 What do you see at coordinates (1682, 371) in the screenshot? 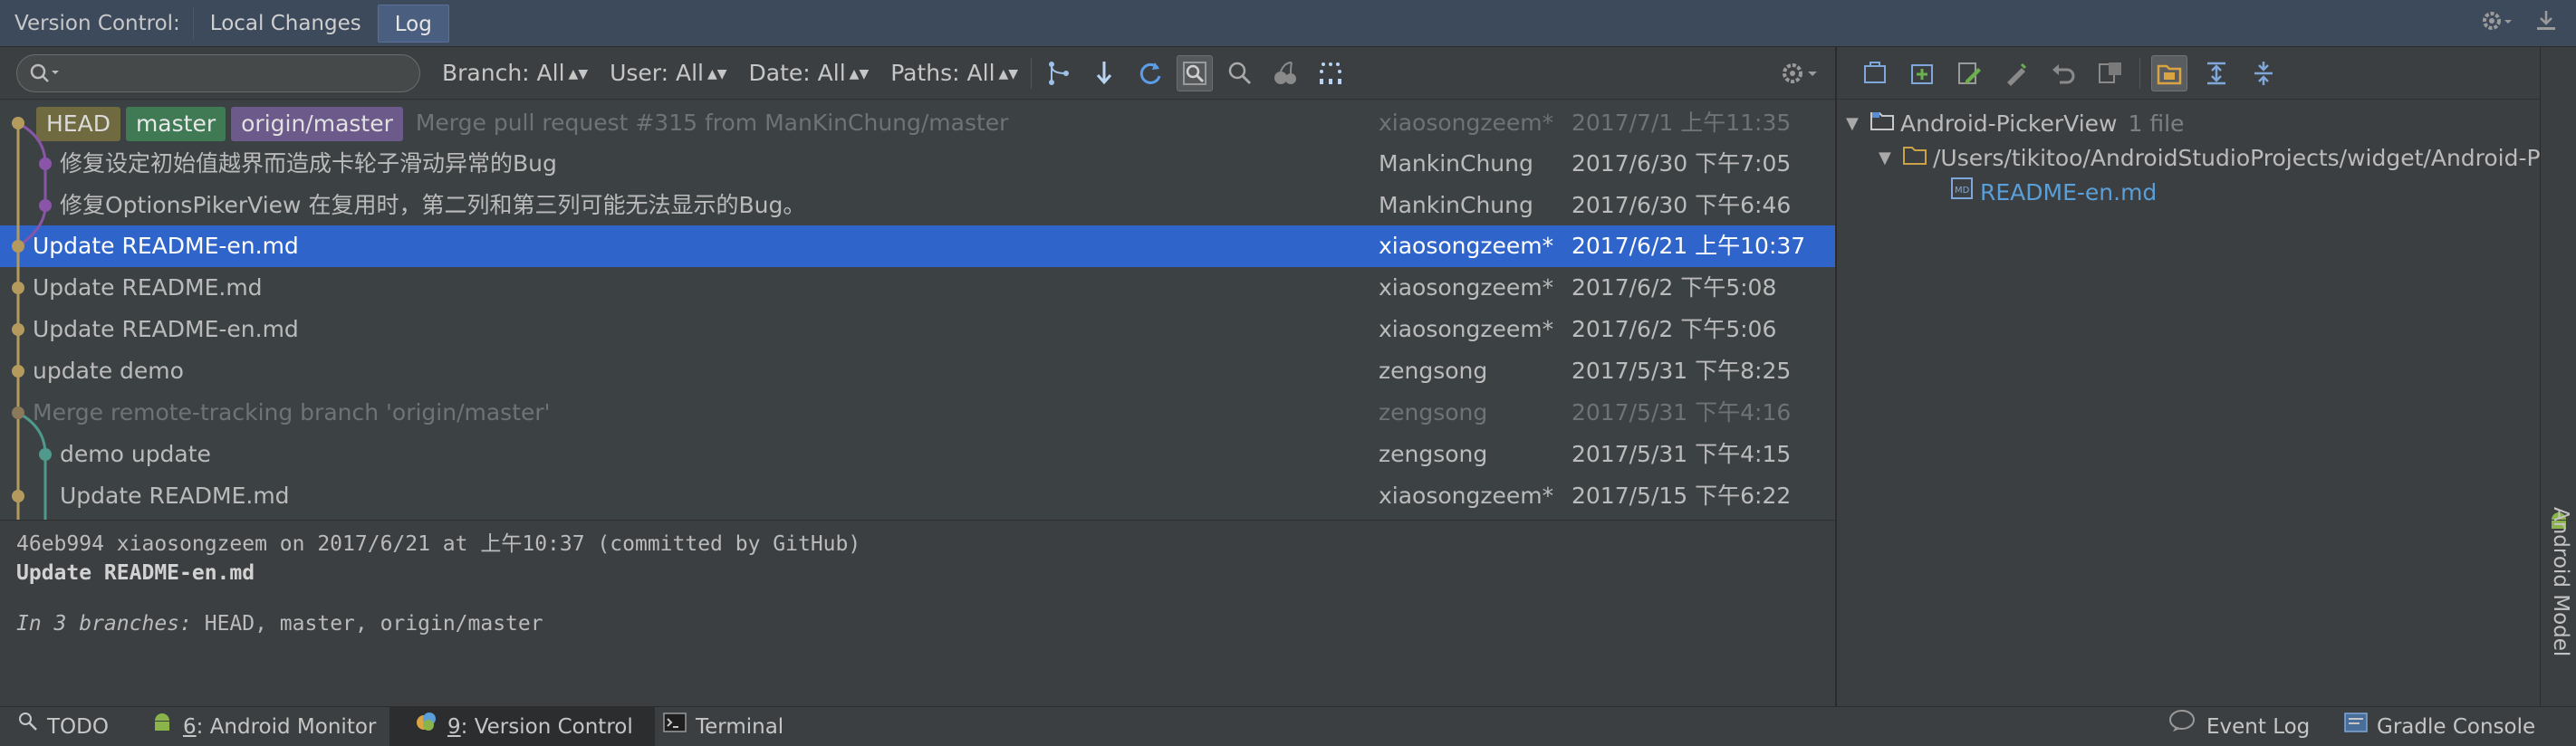
I see `commit-date: 2017/5/31 下午8:25` at bounding box center [1682, 371].